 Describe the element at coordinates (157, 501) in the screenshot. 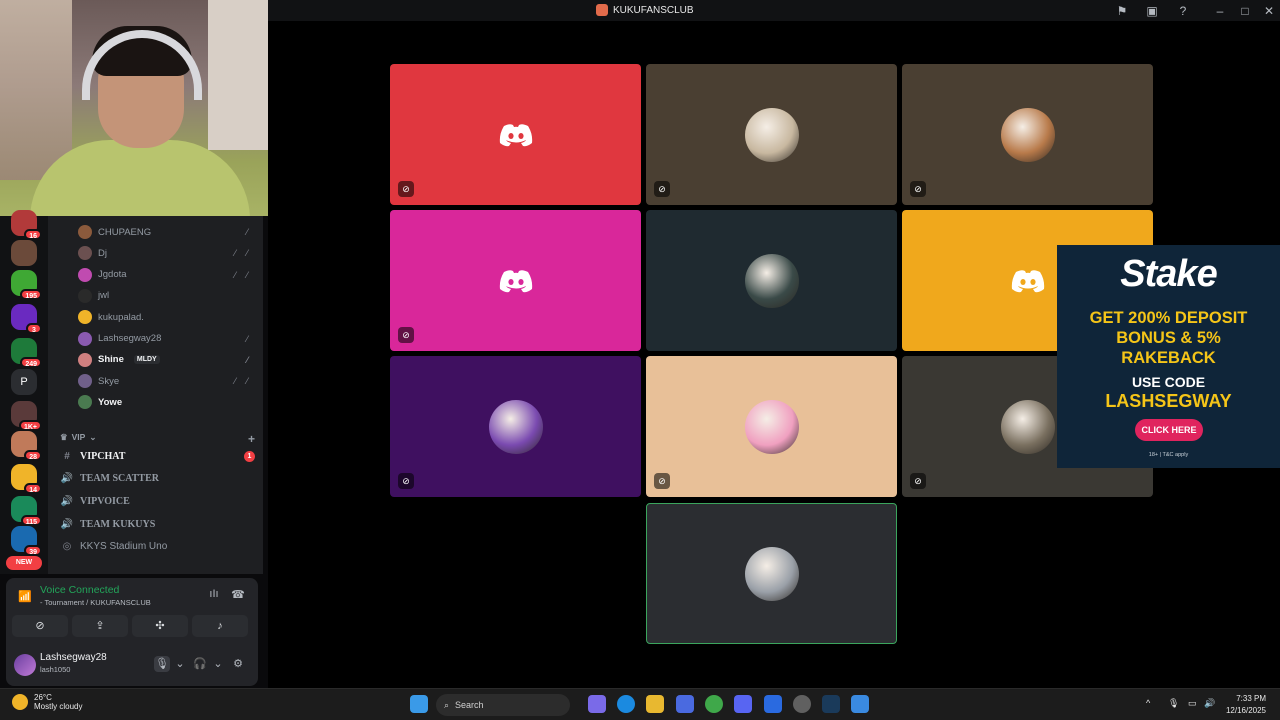

I see `channel-vipvoice: 🔊 VIPVOICE` at that location.